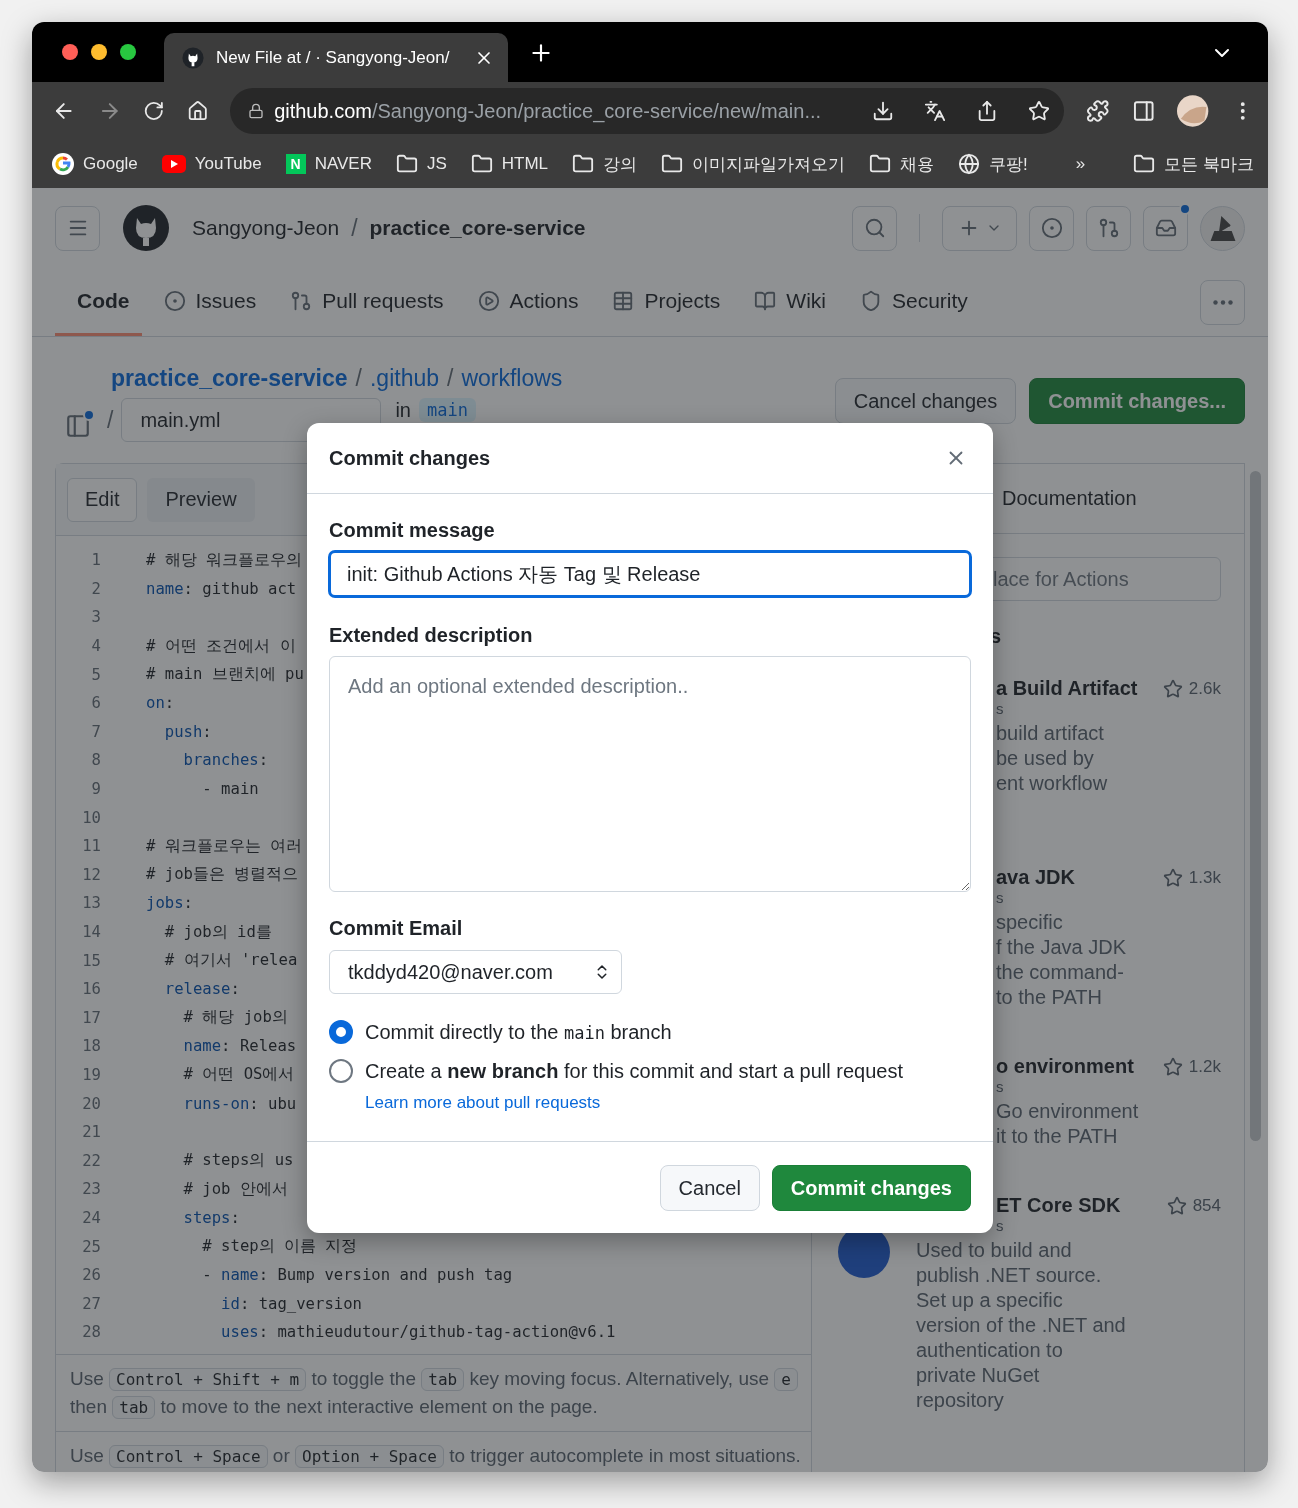 This screenshot has width=1298, height=1508. Describe the element at coordinates (404, 378) in the screenshot. I see `breadcrumb-link: .github` at that location.